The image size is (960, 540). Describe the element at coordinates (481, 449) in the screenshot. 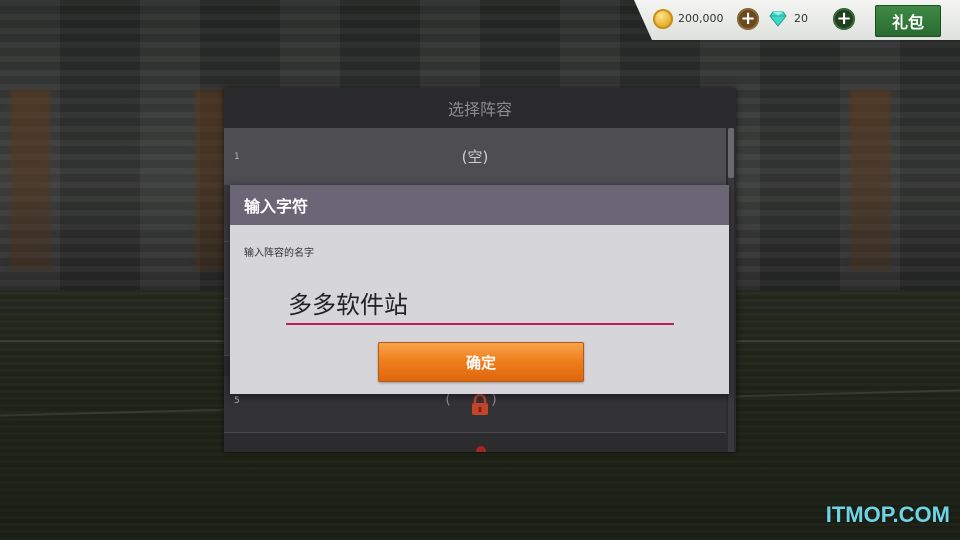

I see `partial-icon` at that location.